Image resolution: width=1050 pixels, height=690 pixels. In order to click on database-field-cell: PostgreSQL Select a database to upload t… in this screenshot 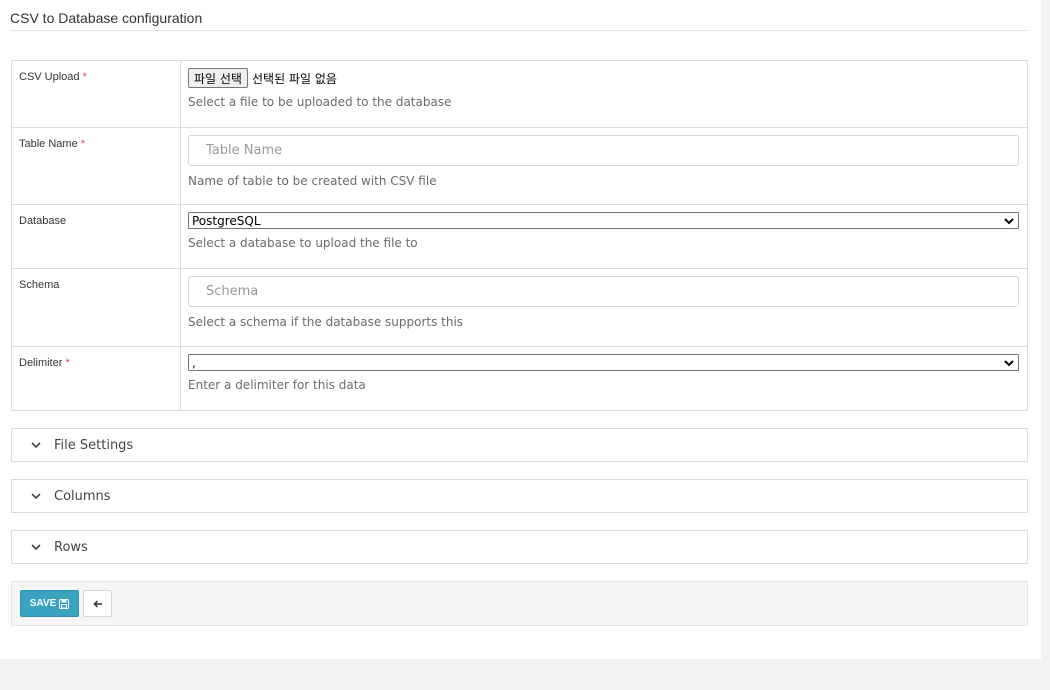, I will do `click(604, 236)`.